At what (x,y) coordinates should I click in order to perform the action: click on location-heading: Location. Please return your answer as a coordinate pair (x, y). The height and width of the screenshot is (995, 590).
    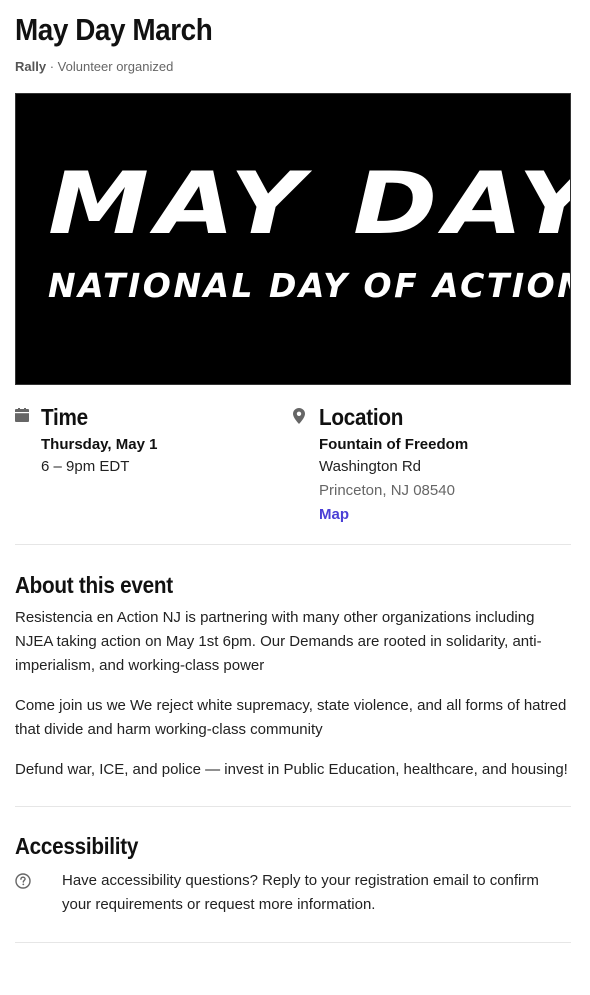
    Looking at the image, I should click on (361, 417).